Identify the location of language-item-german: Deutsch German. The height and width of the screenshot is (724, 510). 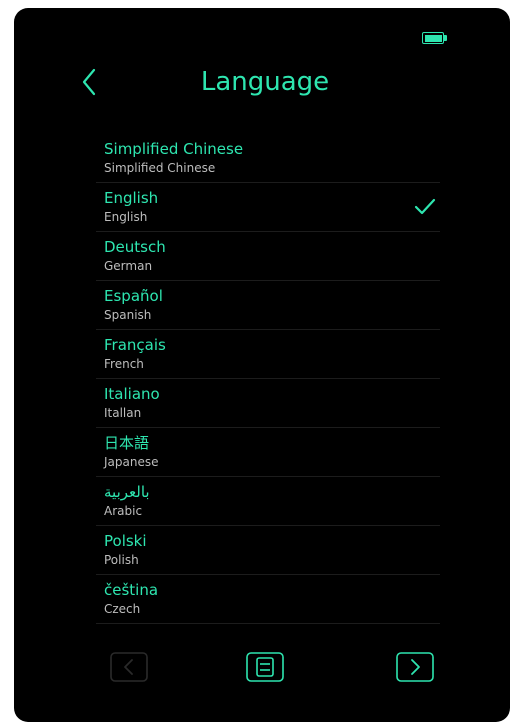
(268, 256).